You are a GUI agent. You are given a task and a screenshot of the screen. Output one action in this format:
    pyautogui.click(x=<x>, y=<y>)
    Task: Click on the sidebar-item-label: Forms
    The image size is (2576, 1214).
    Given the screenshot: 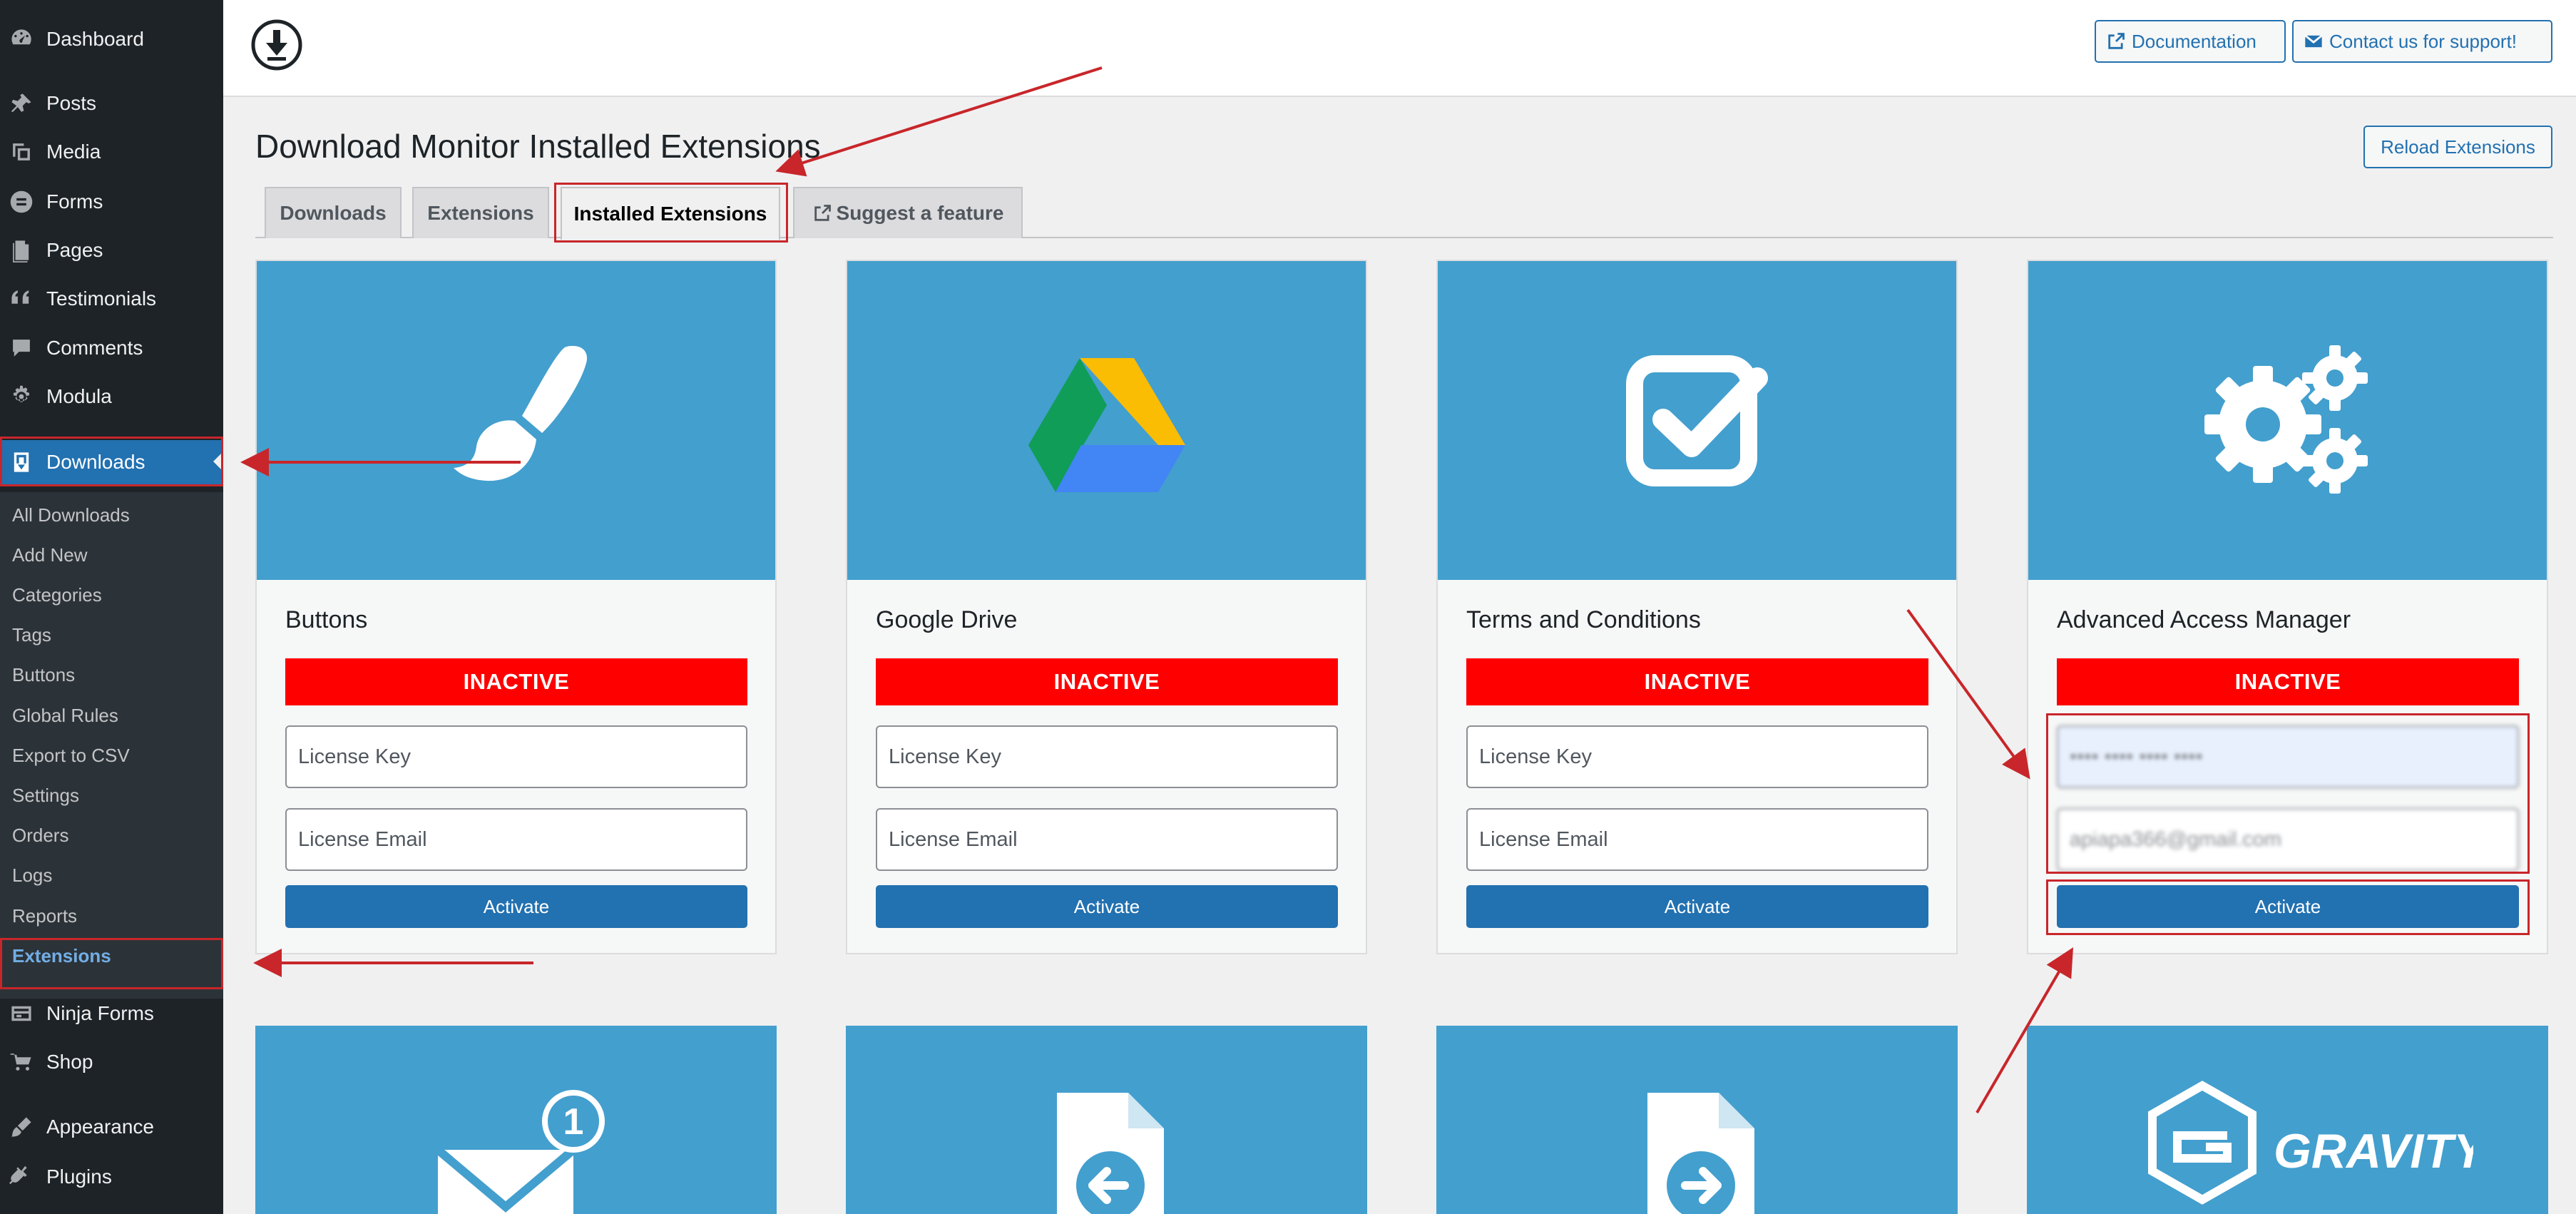 What is the action you would take?
    pyautogui.click(x=74, y=201)
    